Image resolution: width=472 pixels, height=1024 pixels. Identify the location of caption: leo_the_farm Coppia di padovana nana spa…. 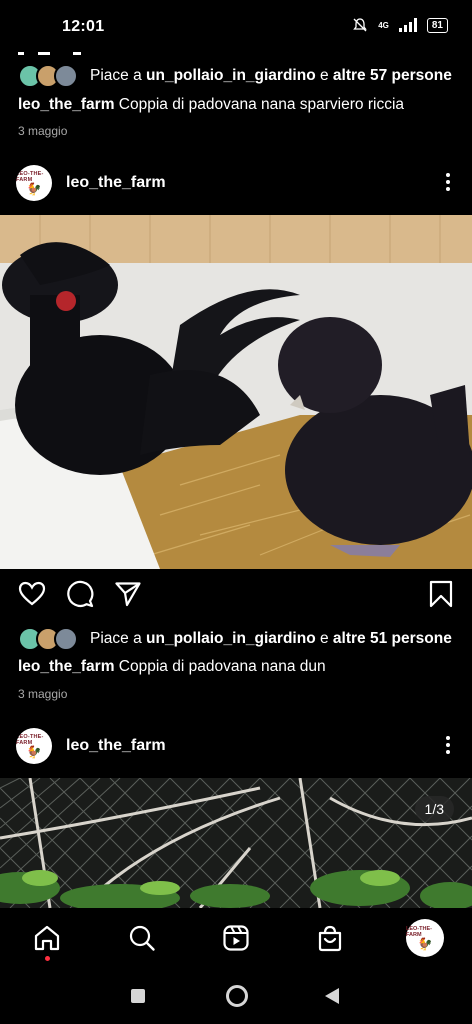
(238, 105).